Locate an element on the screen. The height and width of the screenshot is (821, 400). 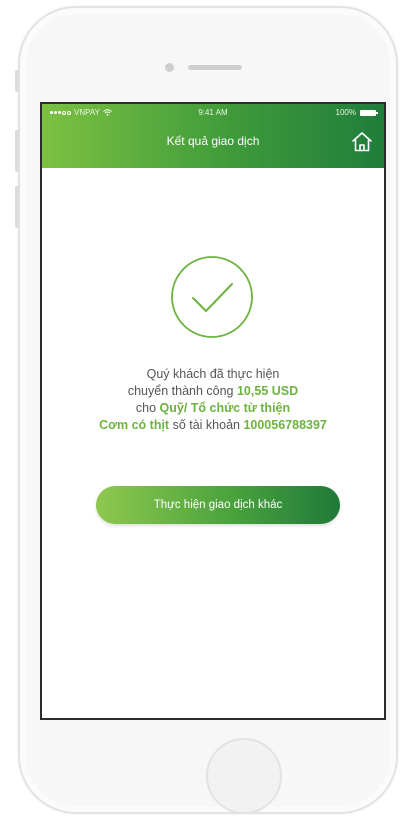
battery-percent: 100% is located at coordinates (345, 112).